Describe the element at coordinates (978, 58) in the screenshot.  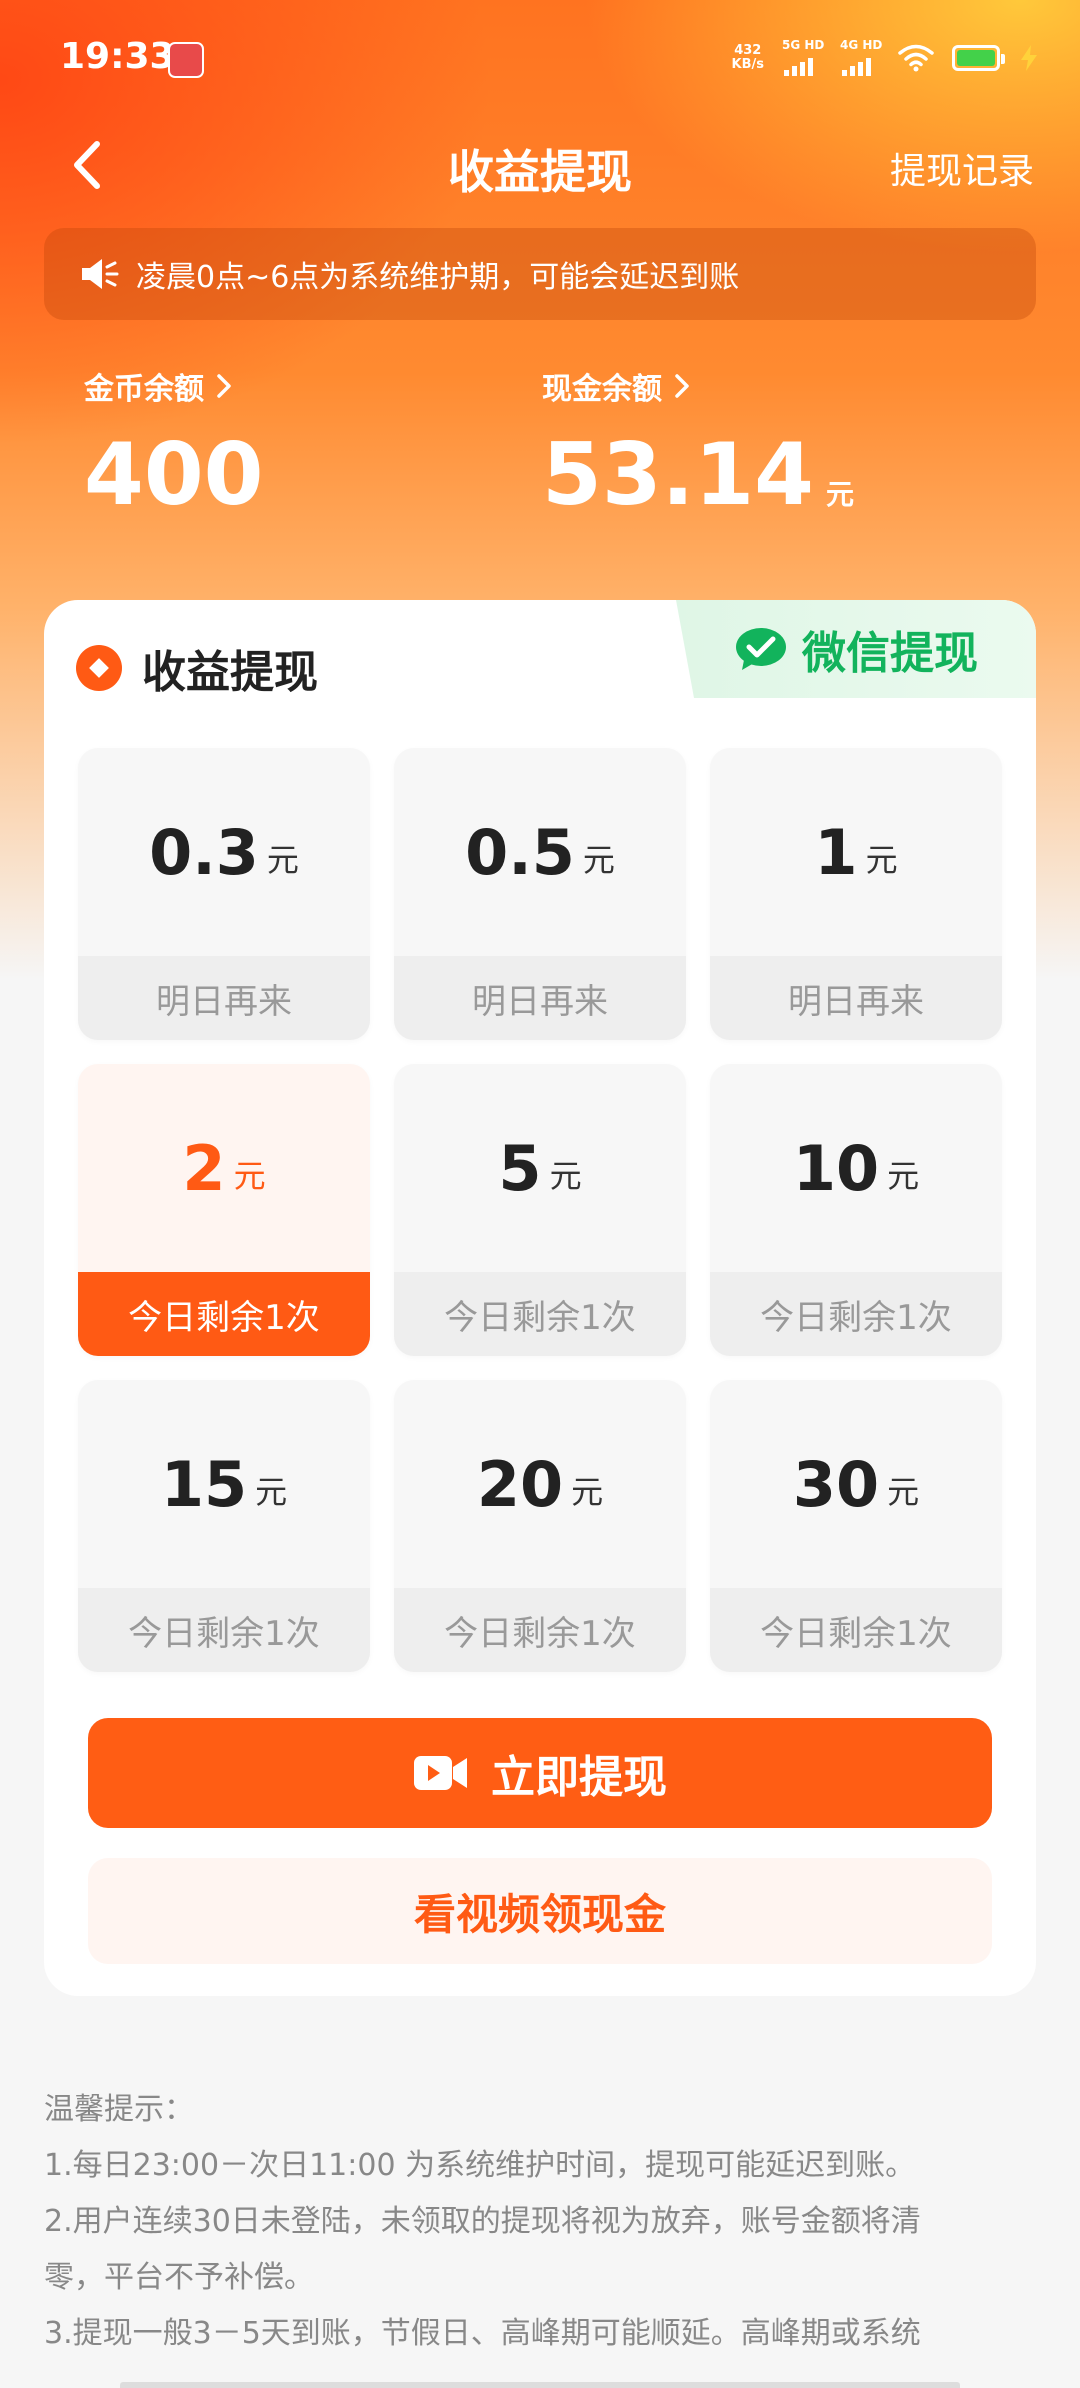
I see `battery-icon` at that location.